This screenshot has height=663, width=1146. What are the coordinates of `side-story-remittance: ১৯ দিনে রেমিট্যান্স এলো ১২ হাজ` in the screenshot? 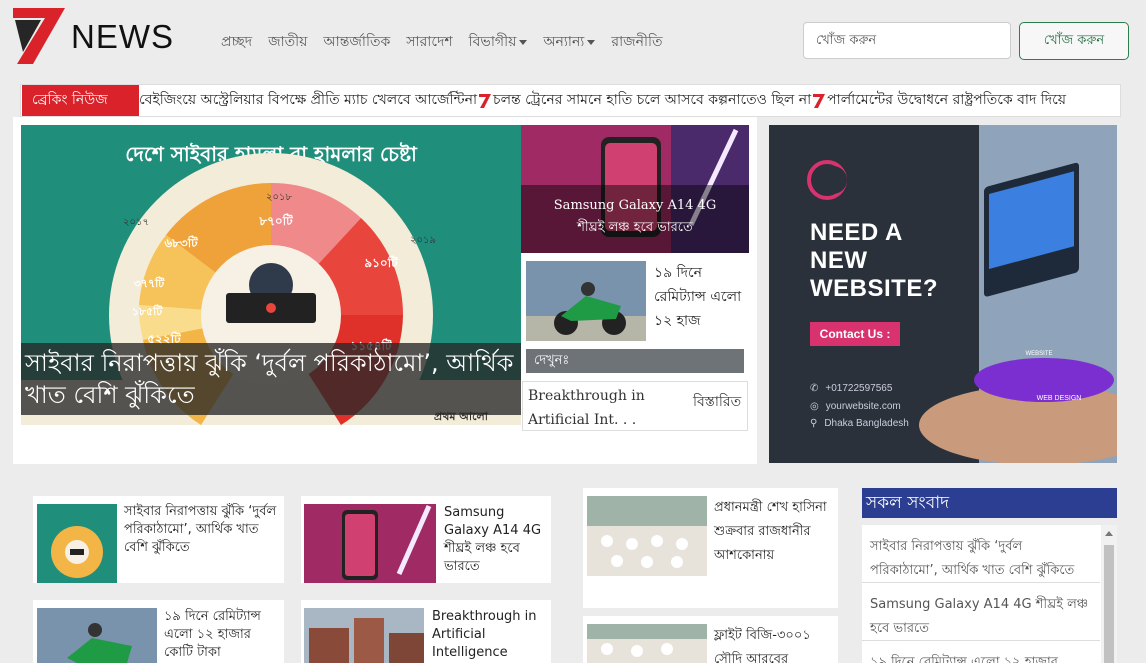 It's located at (635, 299).